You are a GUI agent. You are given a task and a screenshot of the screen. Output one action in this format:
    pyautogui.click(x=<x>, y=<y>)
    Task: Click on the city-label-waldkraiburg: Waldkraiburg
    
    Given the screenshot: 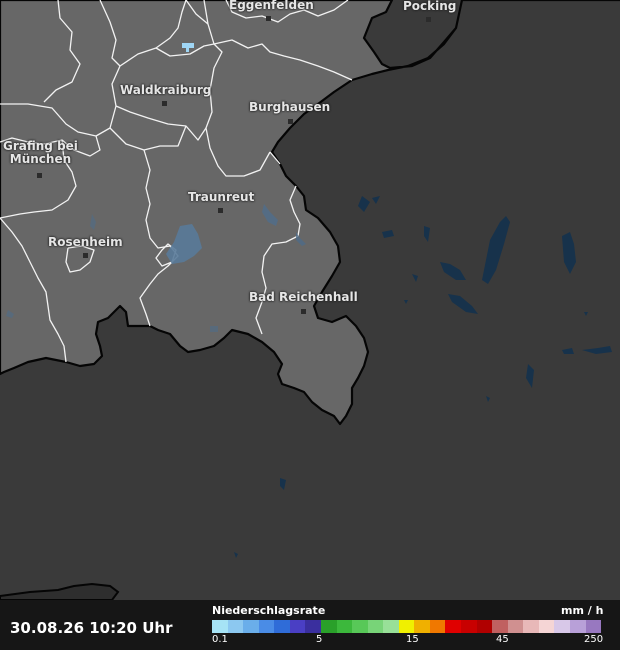 What is the action you would take?
    pyautogui.click(x=166, y=90)
    